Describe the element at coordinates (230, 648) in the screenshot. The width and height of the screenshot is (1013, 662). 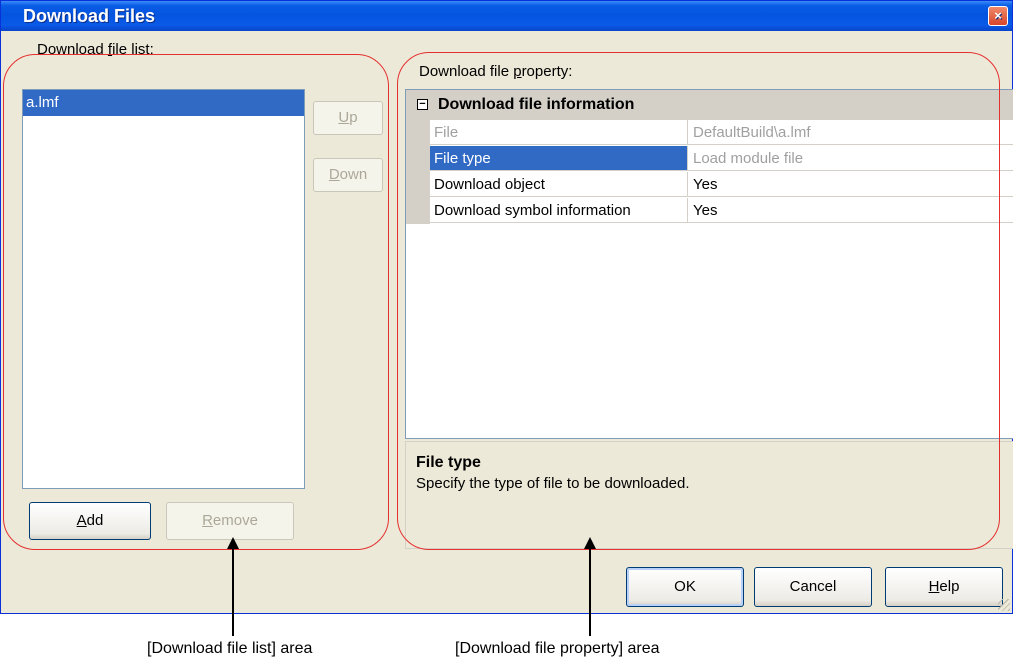
I see `file-list-area-caption: [Download file list] area` at that location.